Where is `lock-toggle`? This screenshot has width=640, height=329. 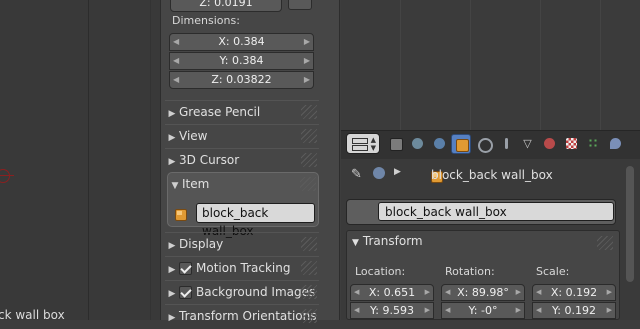 lock-toggle is located at coordinates (300, 5).